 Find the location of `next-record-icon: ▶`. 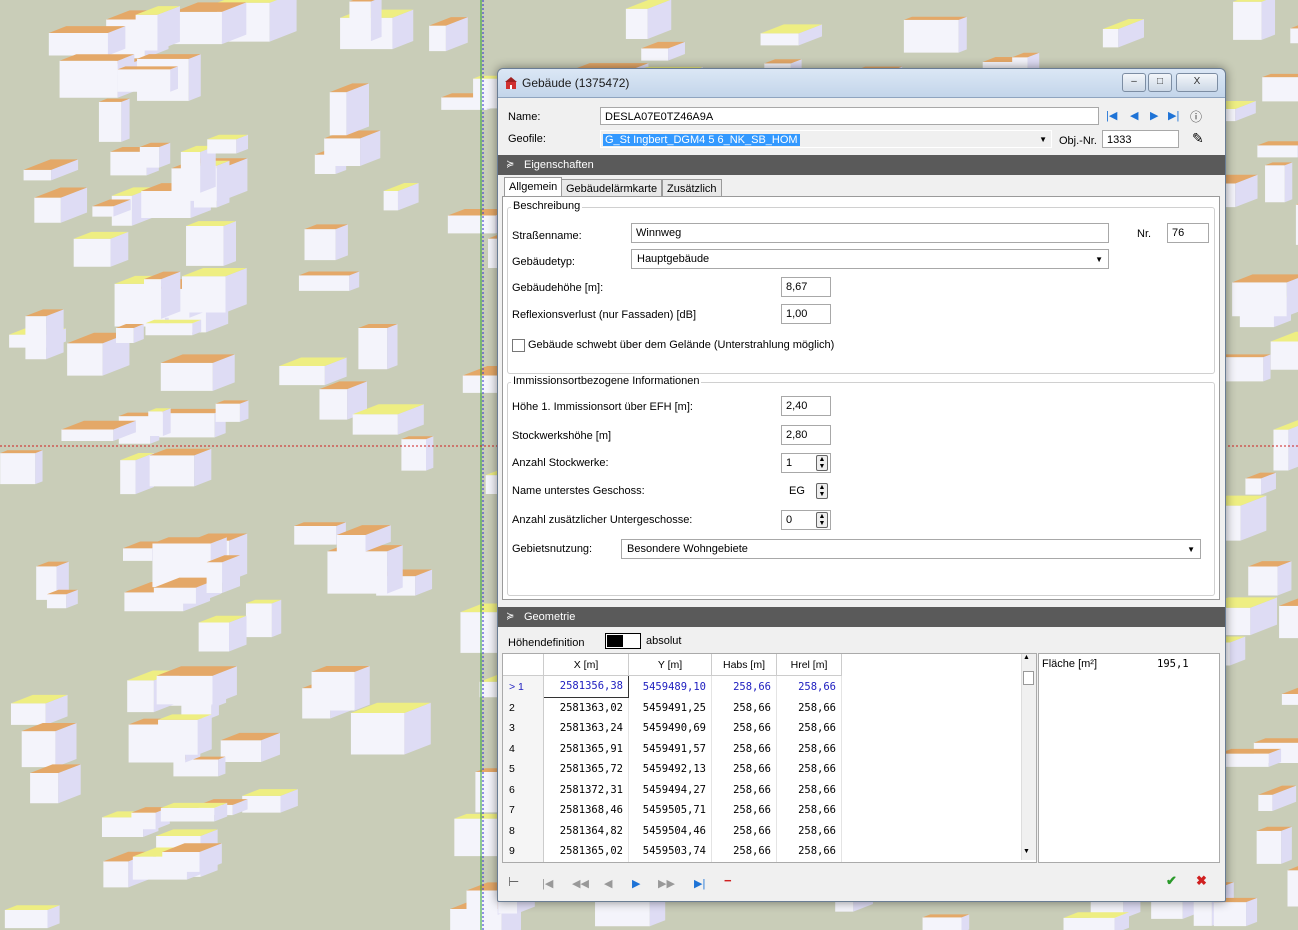

next-record-icon: ▶ is located at coordinates (1154, 115).